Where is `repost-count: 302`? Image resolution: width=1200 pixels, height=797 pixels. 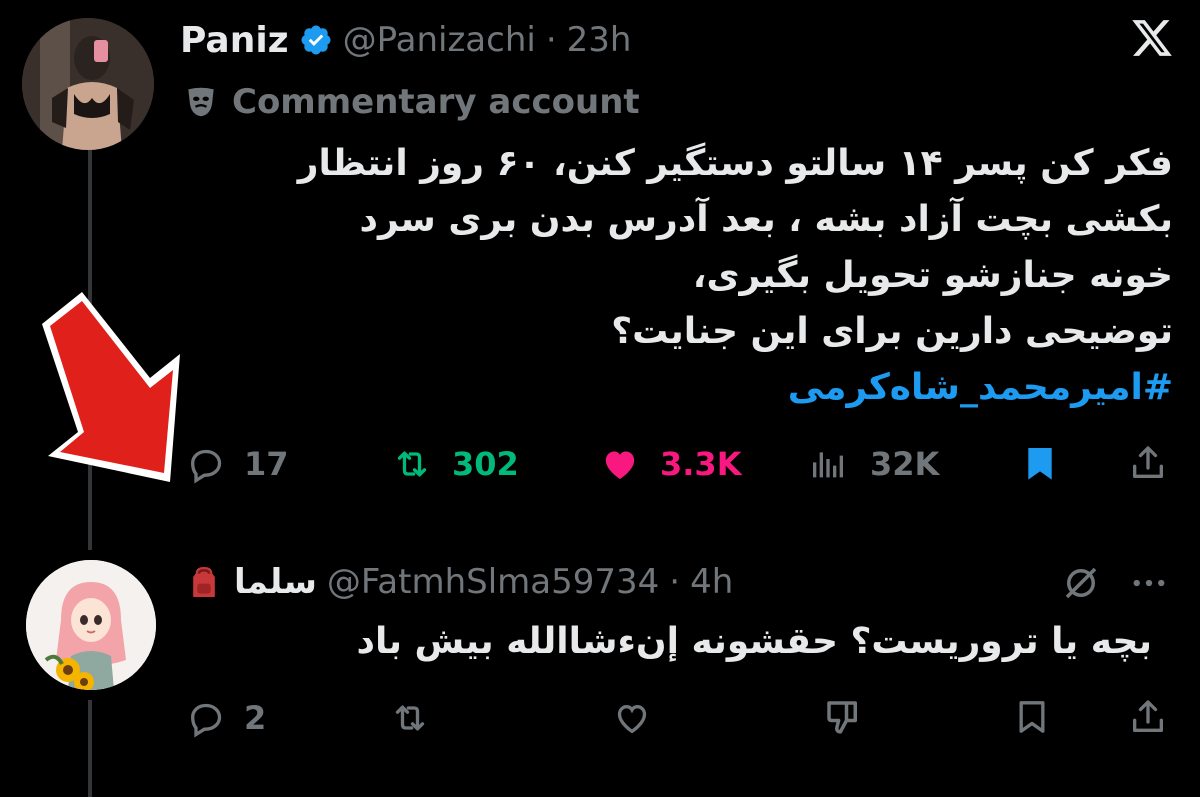 repost-count: 302 is located at coordinates (485, 464).